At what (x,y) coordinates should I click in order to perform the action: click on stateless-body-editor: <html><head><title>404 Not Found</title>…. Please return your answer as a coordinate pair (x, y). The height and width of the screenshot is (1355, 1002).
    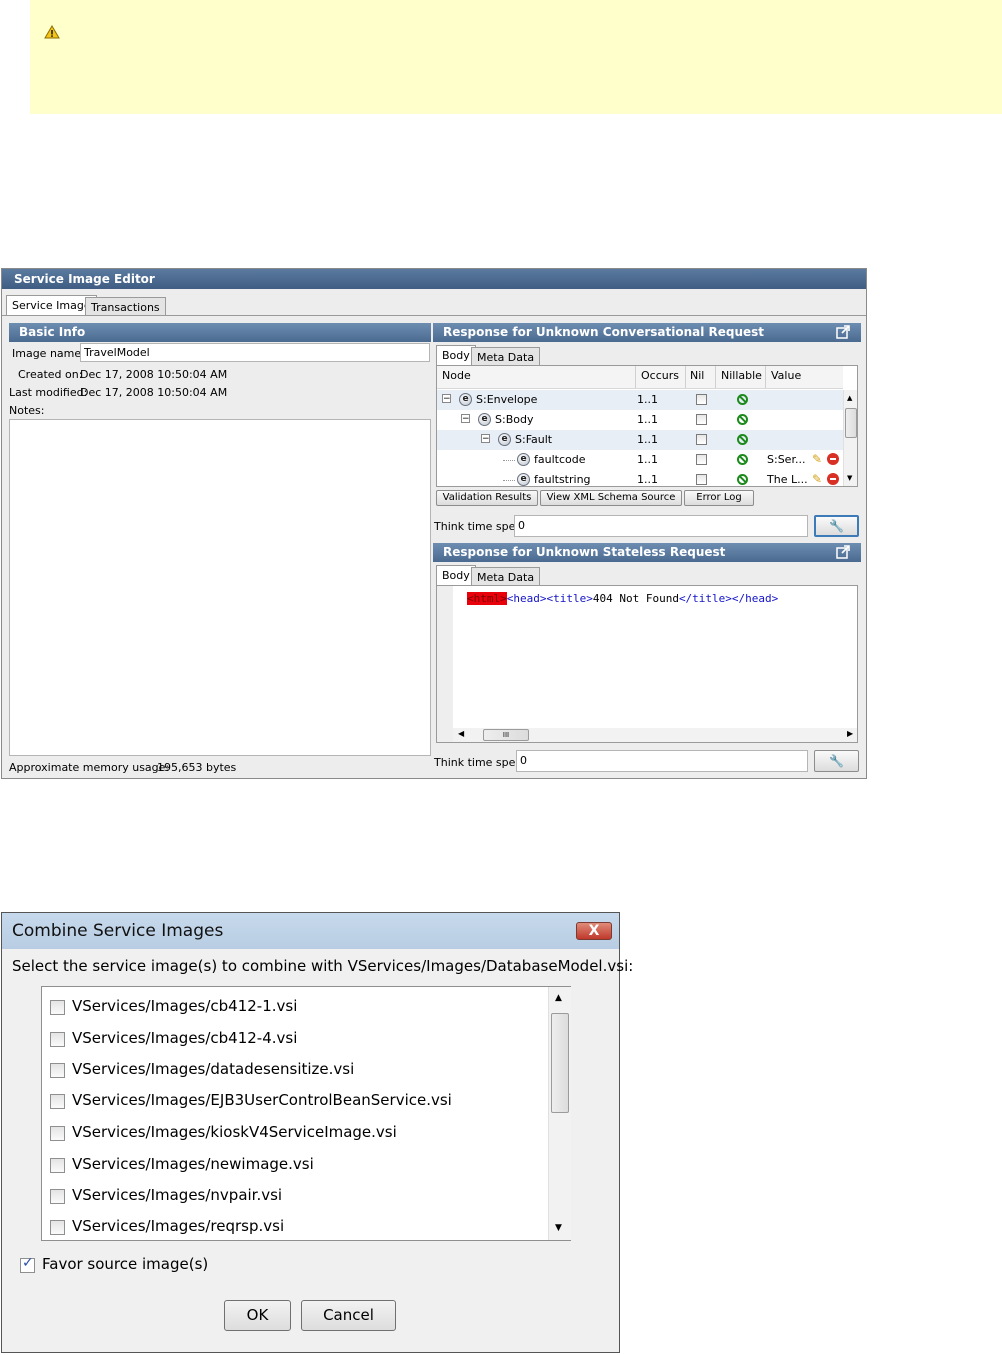
    Looking at the image, I should click on (647, 664).